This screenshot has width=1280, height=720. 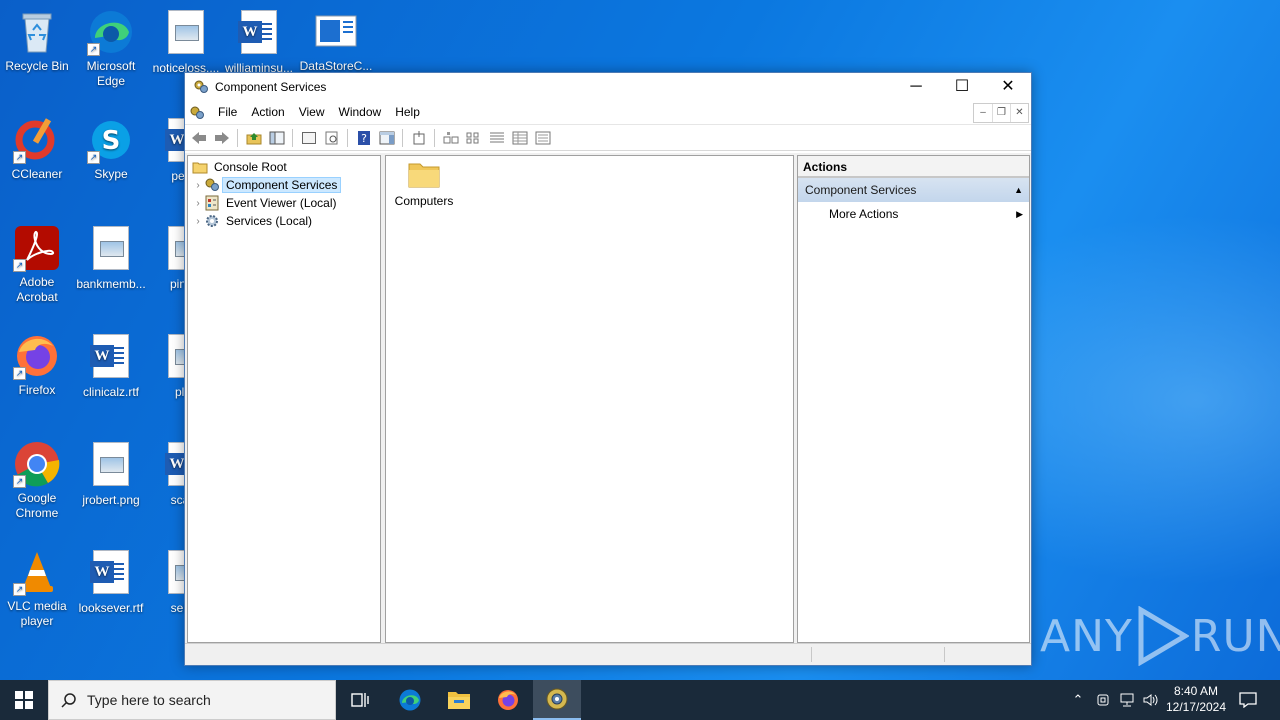 I want to click on new-window-button, so click(x=418, y=137).